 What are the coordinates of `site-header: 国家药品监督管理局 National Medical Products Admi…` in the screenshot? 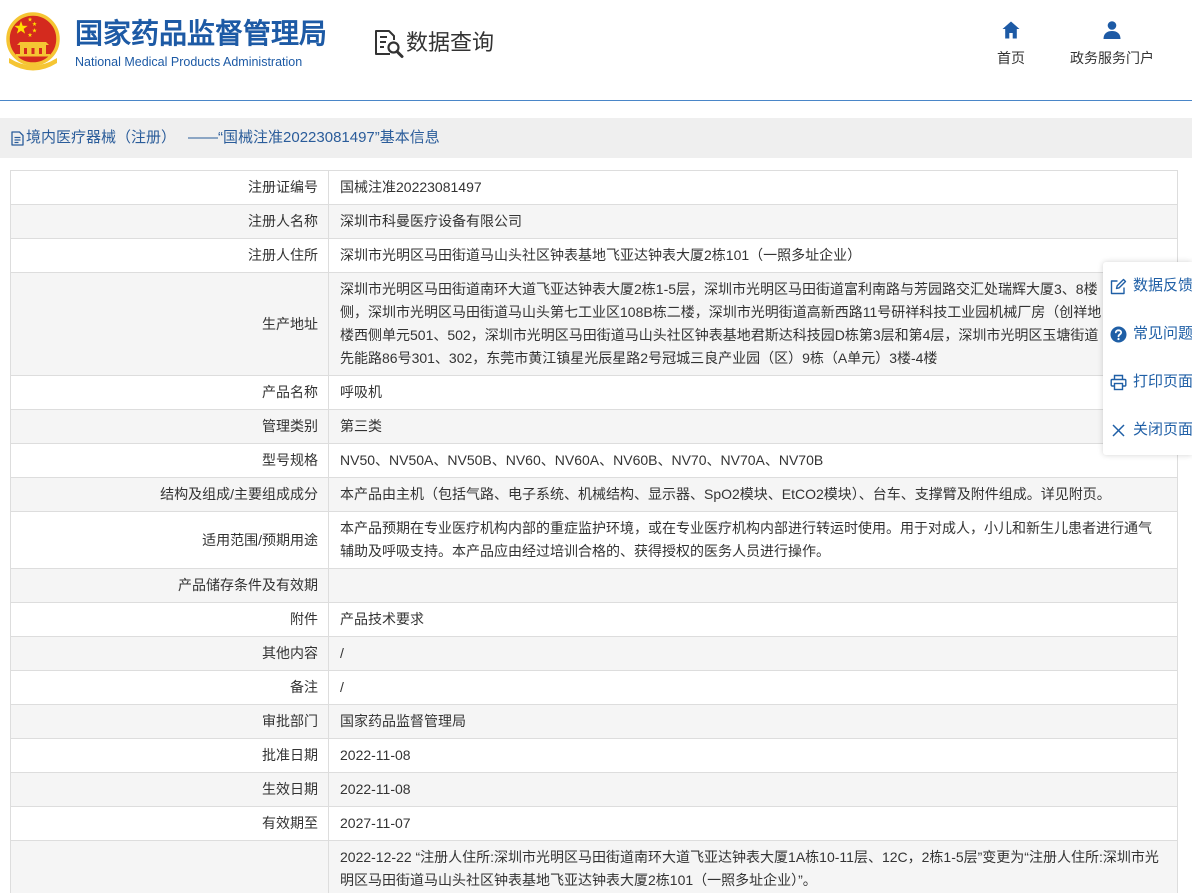 It's located at (596, 50).